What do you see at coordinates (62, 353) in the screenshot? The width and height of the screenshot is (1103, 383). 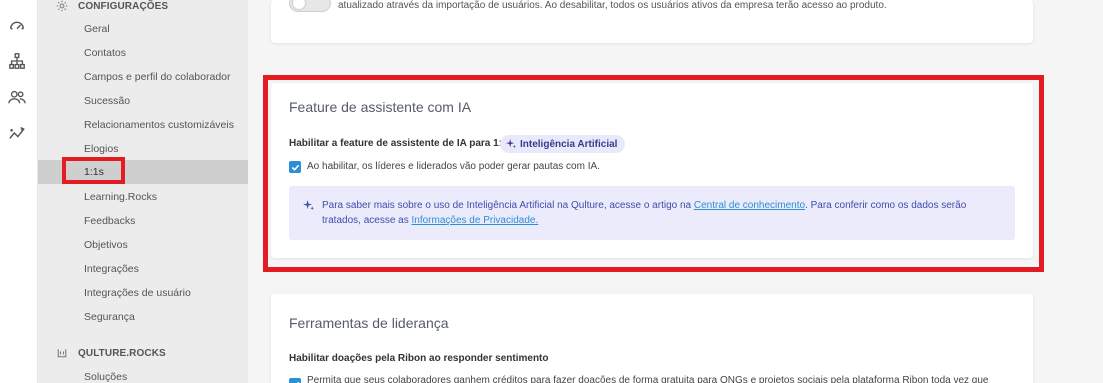 I see `rocks-logo-icon` at bounding box center [62, 353].